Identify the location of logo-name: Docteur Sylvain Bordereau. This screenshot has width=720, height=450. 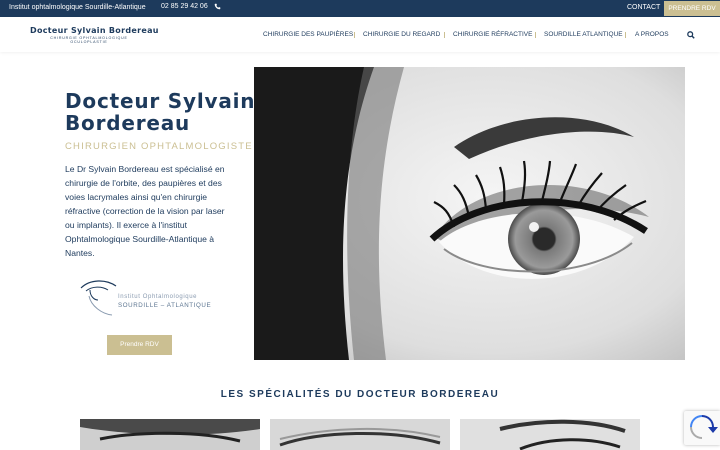
(94, 30).